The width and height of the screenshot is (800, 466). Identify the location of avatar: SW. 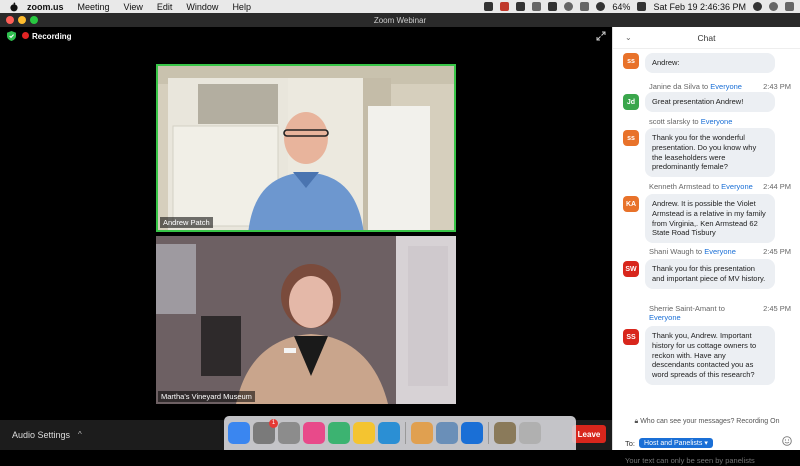
(631, 269).